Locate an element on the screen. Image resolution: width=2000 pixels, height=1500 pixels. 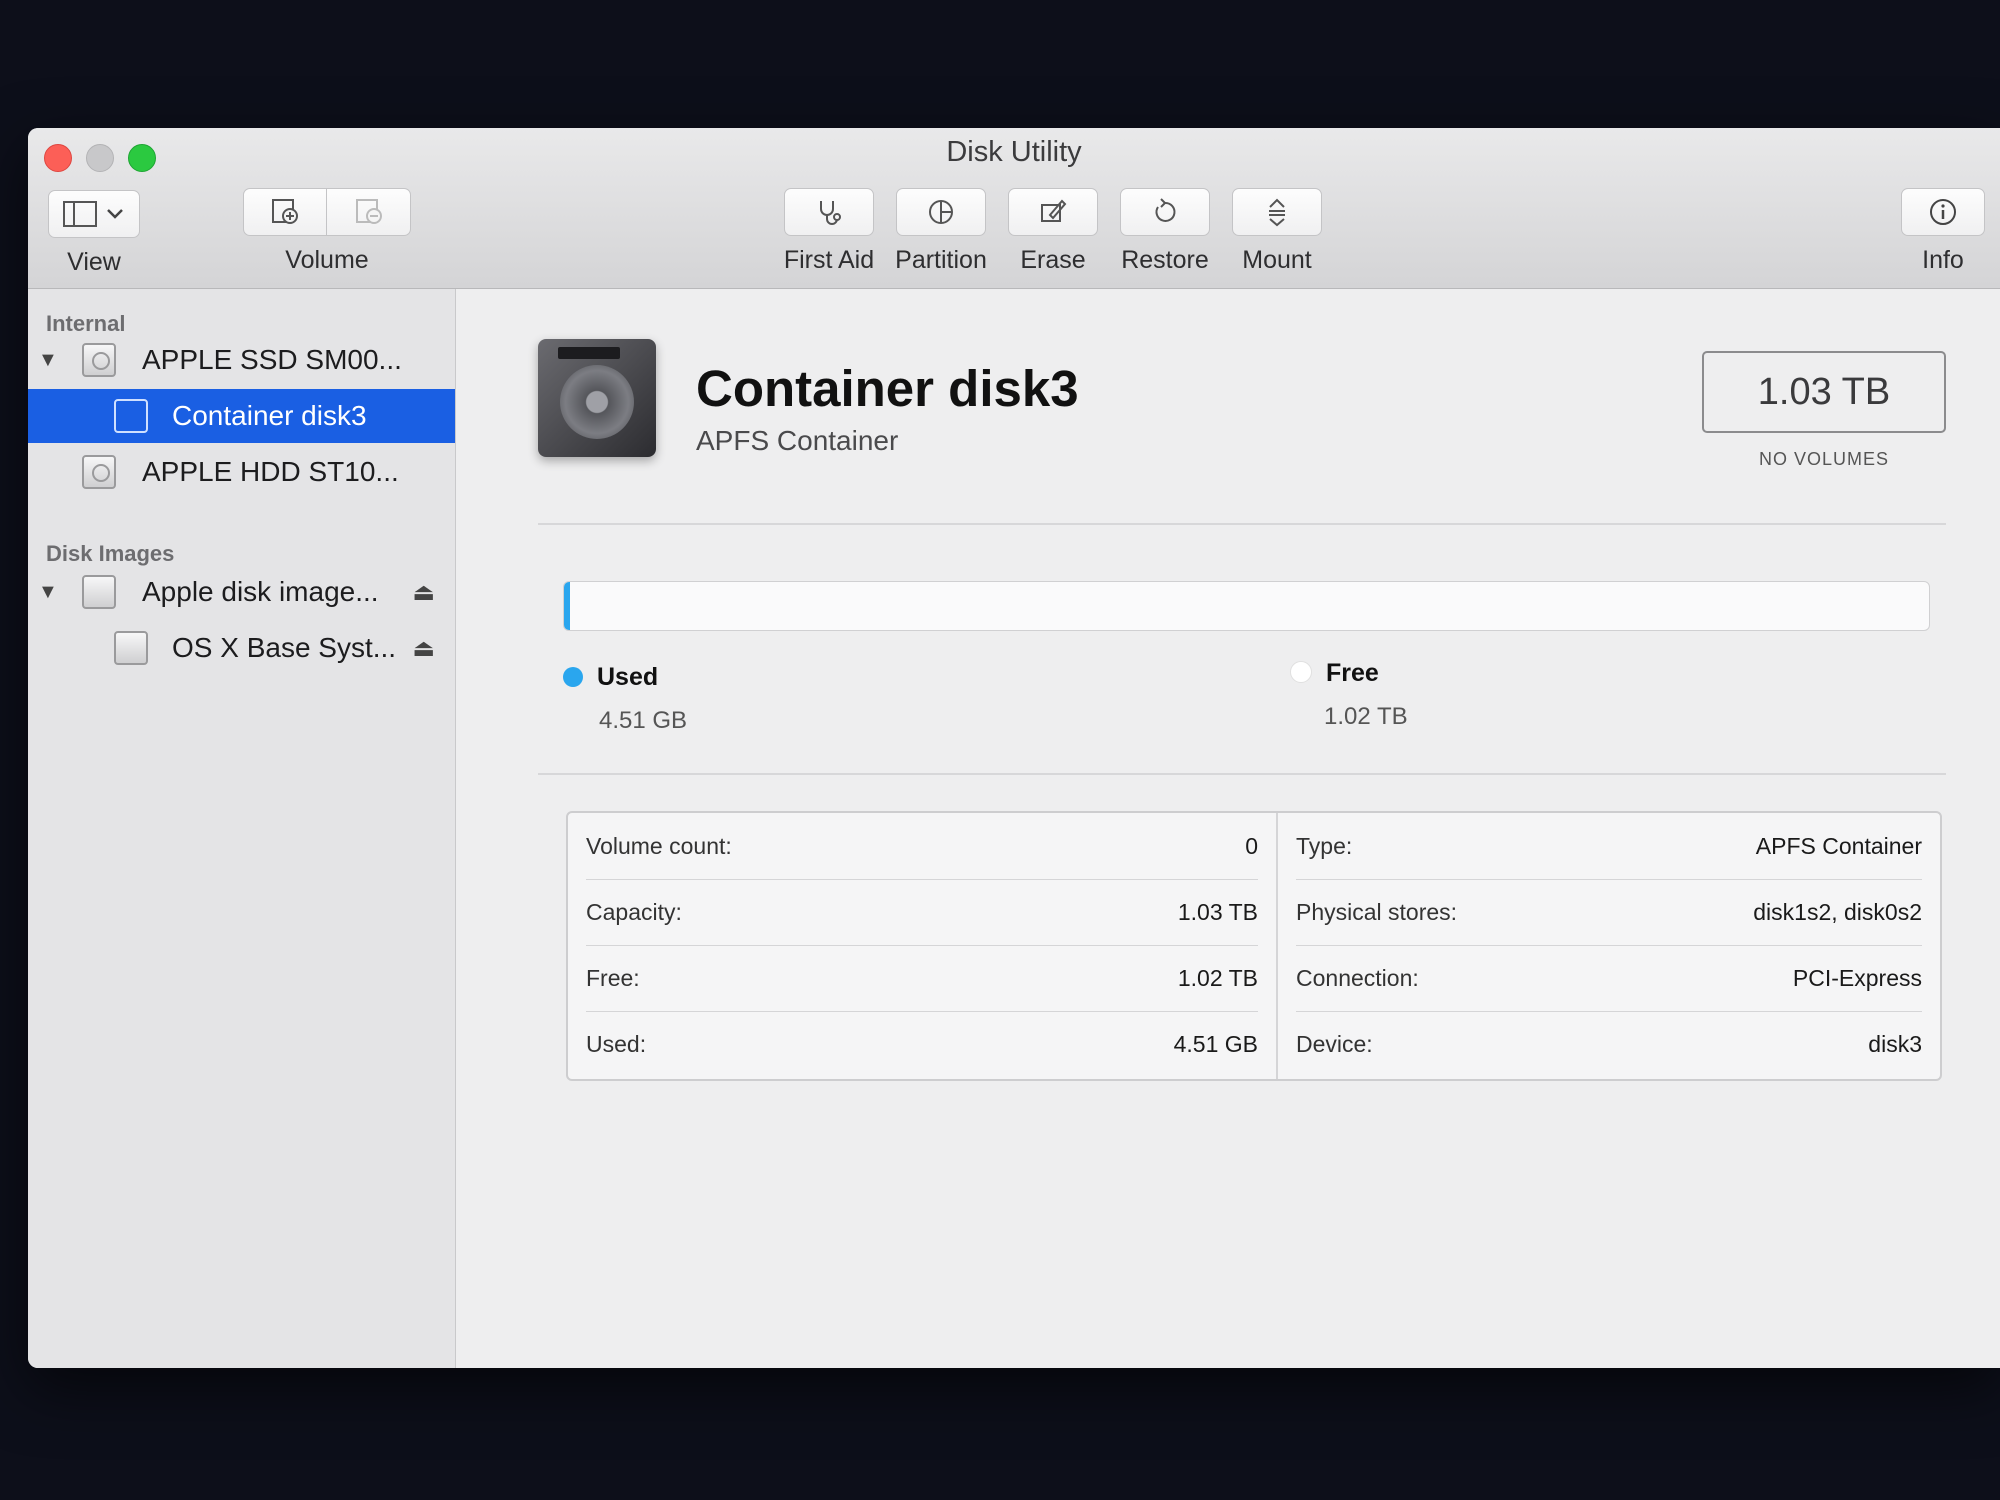
info-row-connection: Connection: PCI-Express is located at coordinates (1609, 978).